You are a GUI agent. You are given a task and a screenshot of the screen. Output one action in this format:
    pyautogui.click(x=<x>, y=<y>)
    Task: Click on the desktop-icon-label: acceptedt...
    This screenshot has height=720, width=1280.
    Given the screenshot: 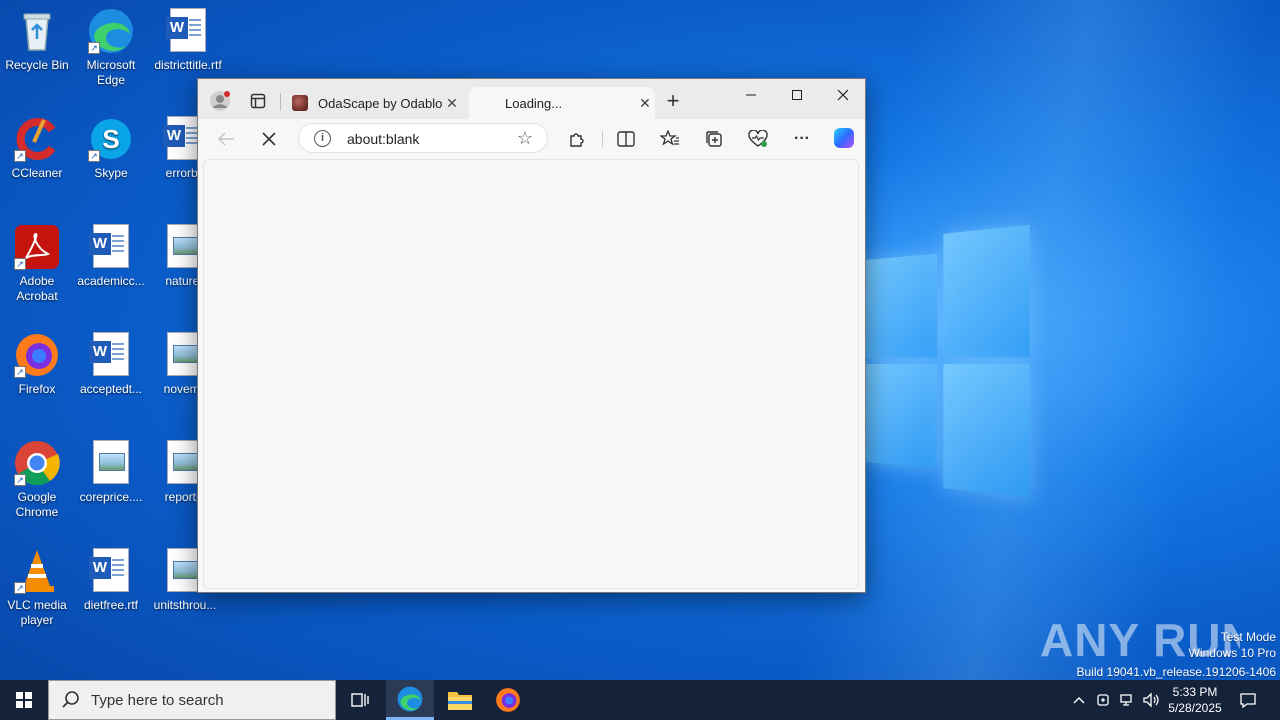 What is the action you would take?
    pyautogui.click(x=111, y=389)
    